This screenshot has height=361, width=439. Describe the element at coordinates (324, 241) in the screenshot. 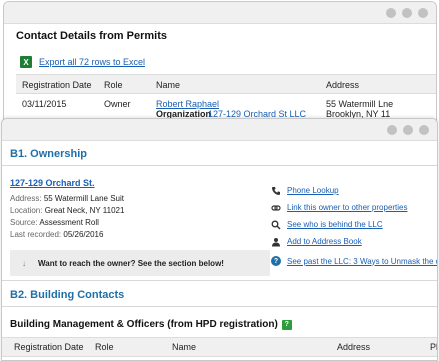

I see `address-book-link: Add to Address Book` at that location.